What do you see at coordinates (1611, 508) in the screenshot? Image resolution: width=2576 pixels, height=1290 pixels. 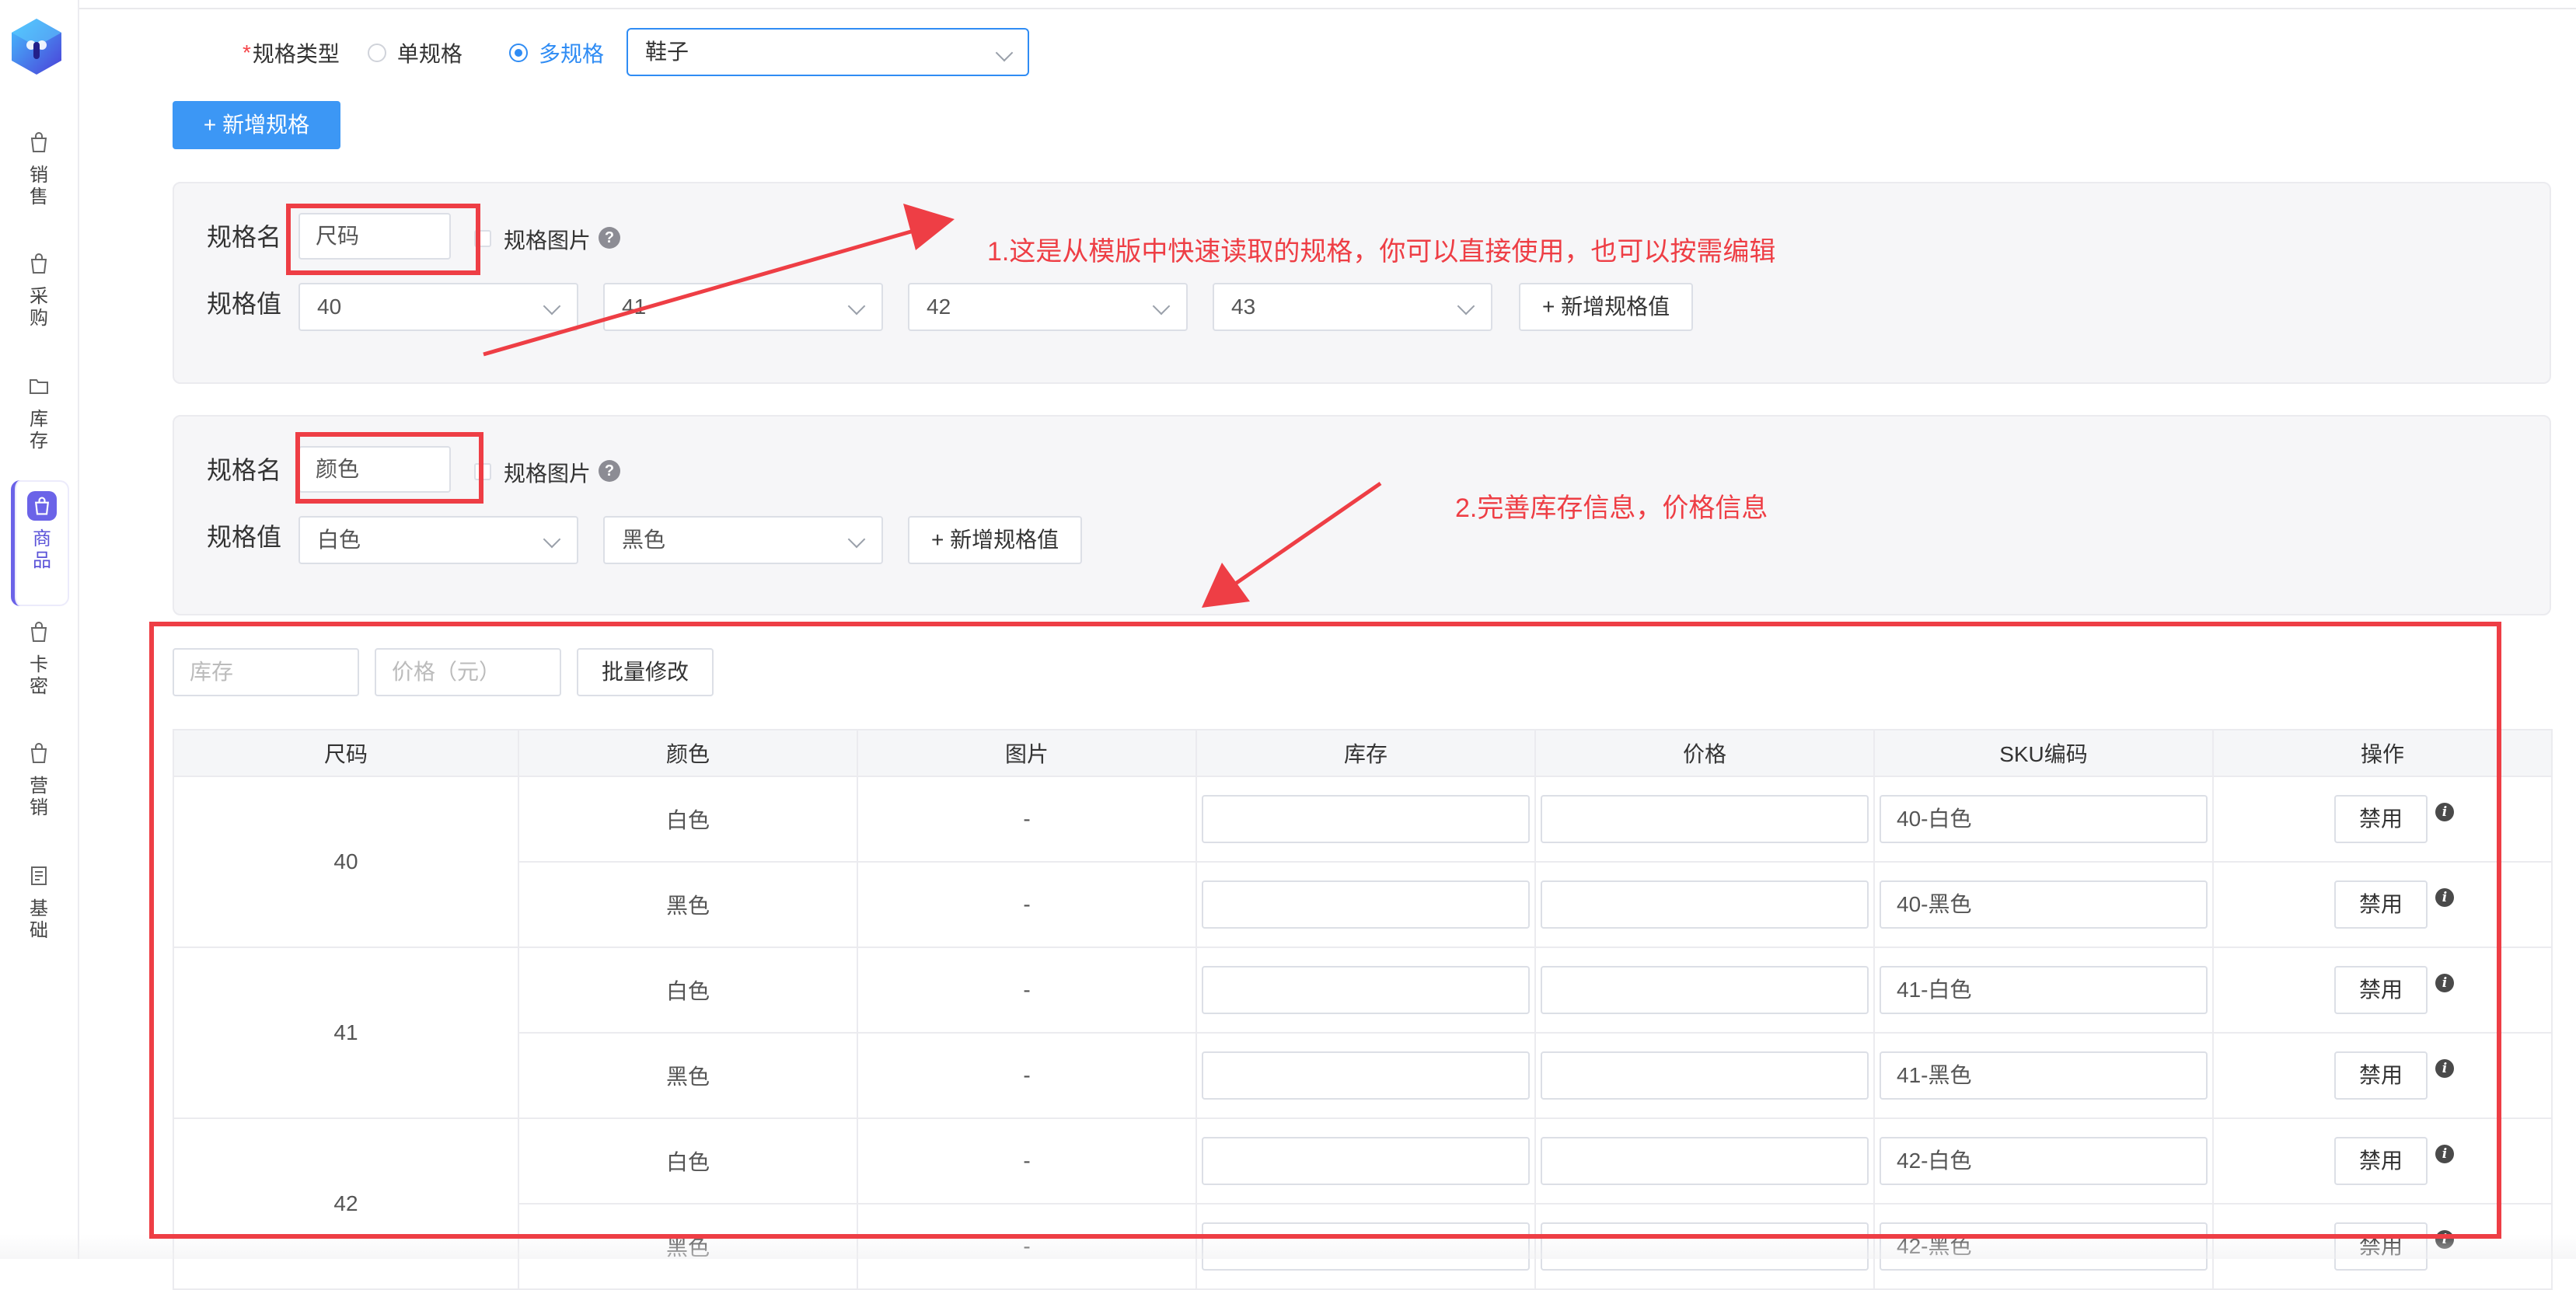 I see `annotation-note-2: 2.完善库存信息，价格信息` at bounding box center [1611, 508].